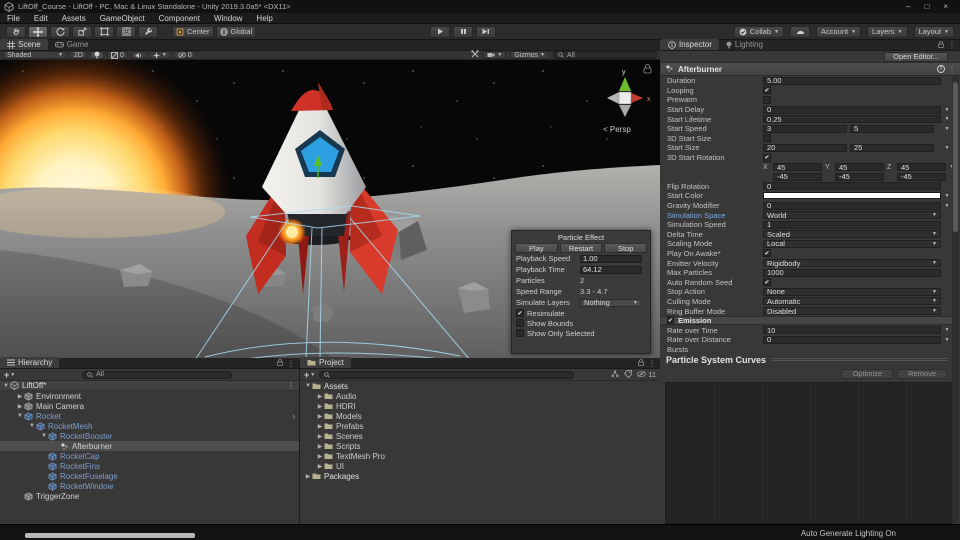  What do you see at coordinates (16, 31) in the screenshot?
I see `hand-tool-button` at bounding box center [16, 31].